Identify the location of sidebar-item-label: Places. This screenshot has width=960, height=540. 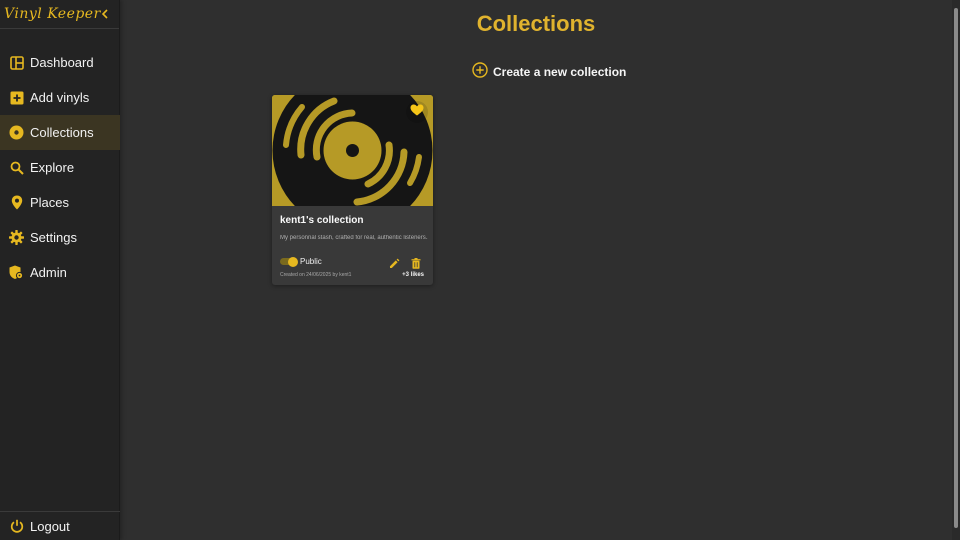
(50, 202).